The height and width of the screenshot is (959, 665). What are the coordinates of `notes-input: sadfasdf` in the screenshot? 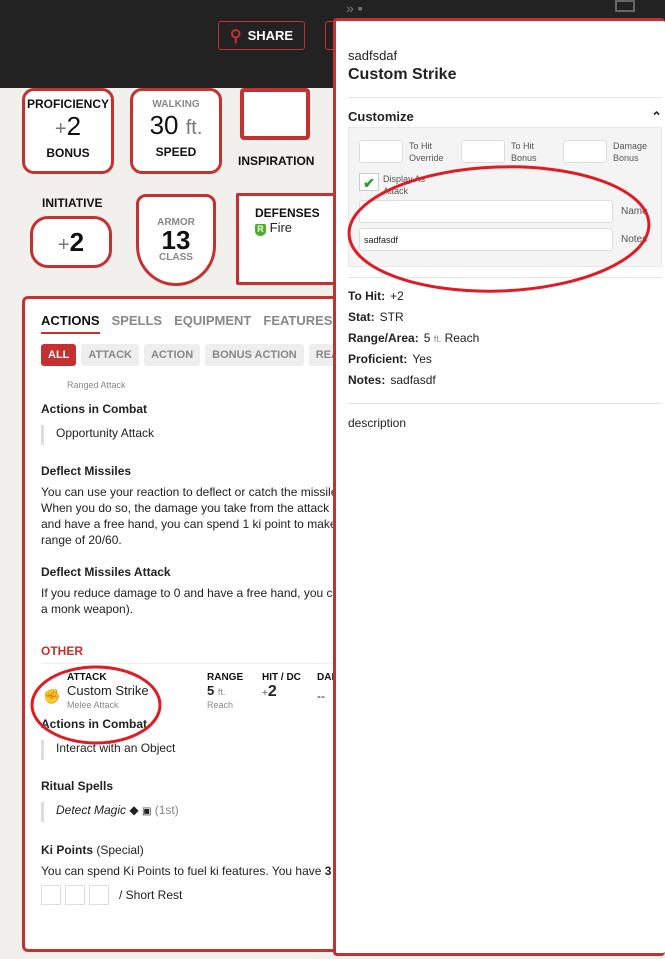 It's located at (486, 239).